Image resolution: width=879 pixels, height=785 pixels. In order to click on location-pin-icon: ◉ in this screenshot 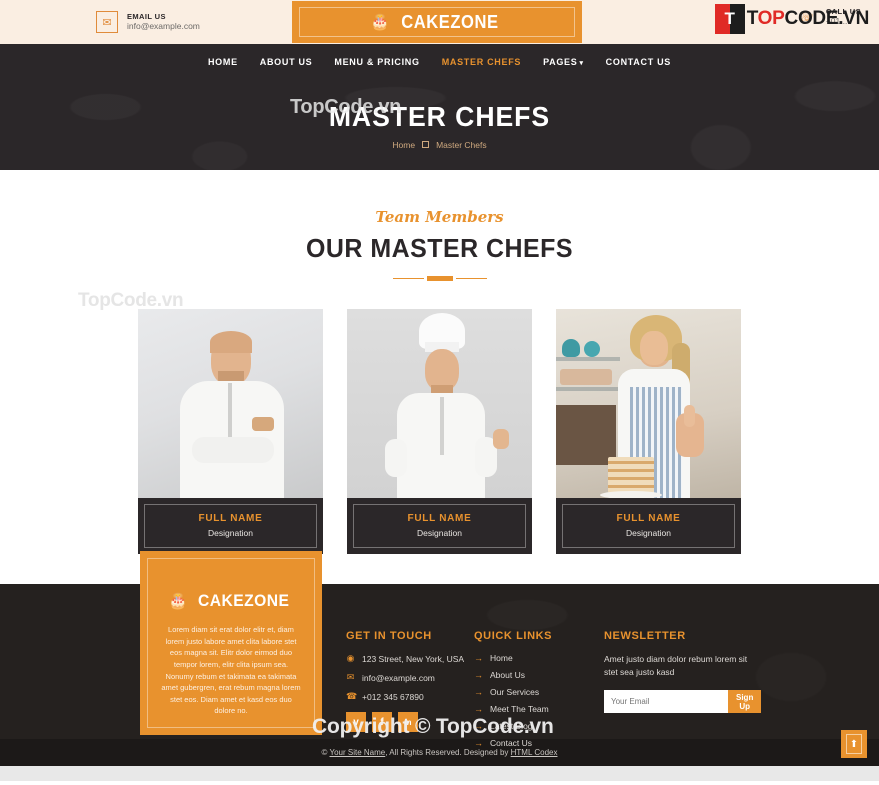, I will do `click(350, 658)`.